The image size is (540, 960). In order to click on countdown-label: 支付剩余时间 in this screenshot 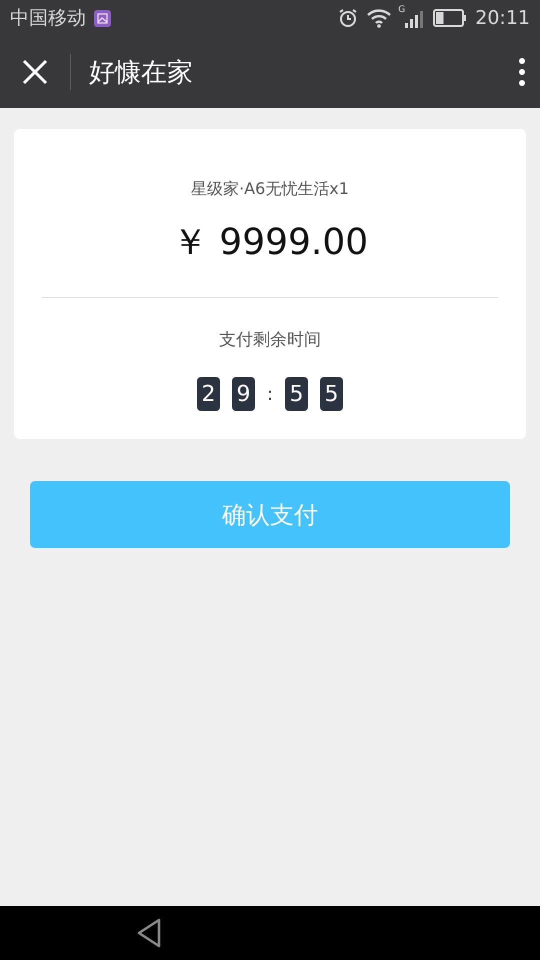, I will do `click(270, 340)`.